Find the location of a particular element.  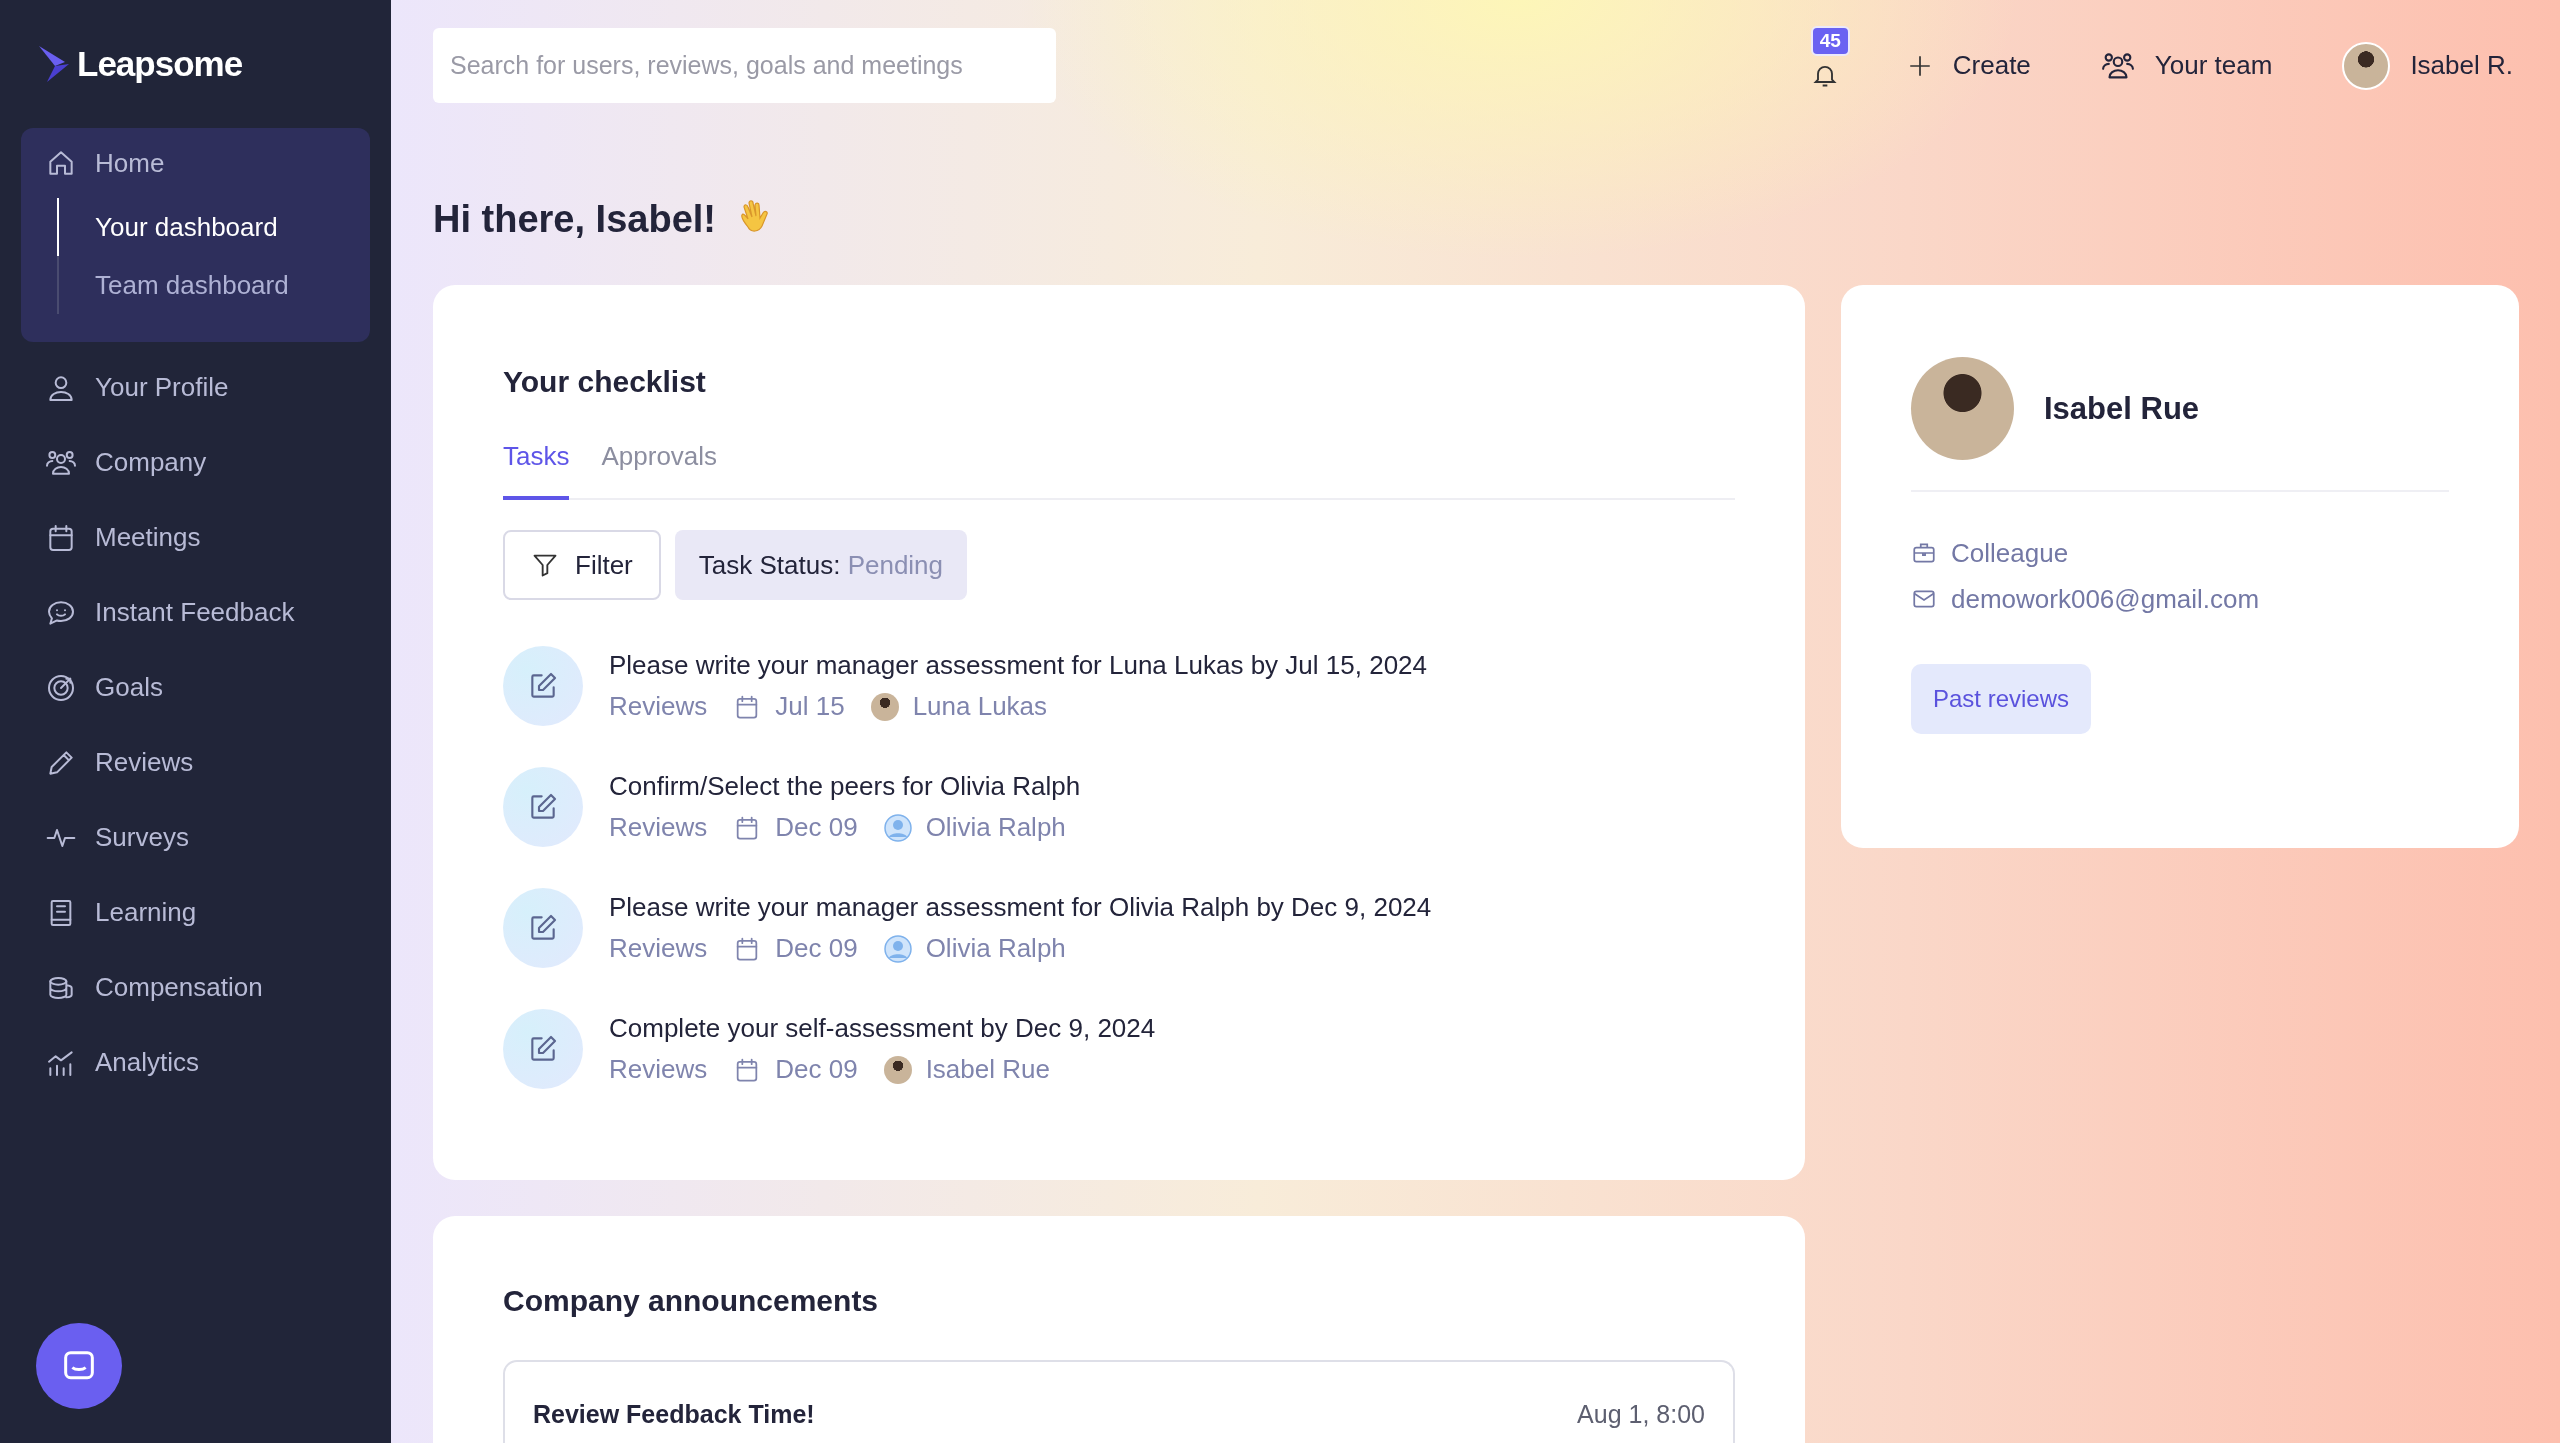

person-name: Luna Lukas is located at coordinates (980, 706).